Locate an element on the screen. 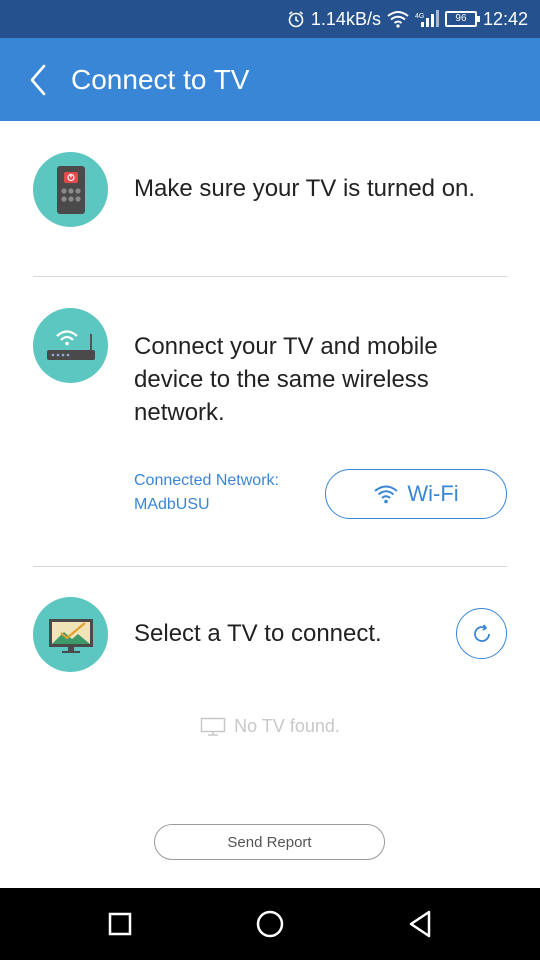  back-nav-button is located at coordinates (420, 924).